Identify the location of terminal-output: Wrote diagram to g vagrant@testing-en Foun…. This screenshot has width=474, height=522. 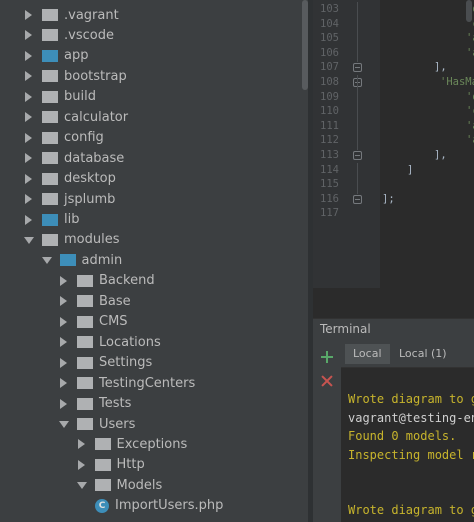
(407, 445).